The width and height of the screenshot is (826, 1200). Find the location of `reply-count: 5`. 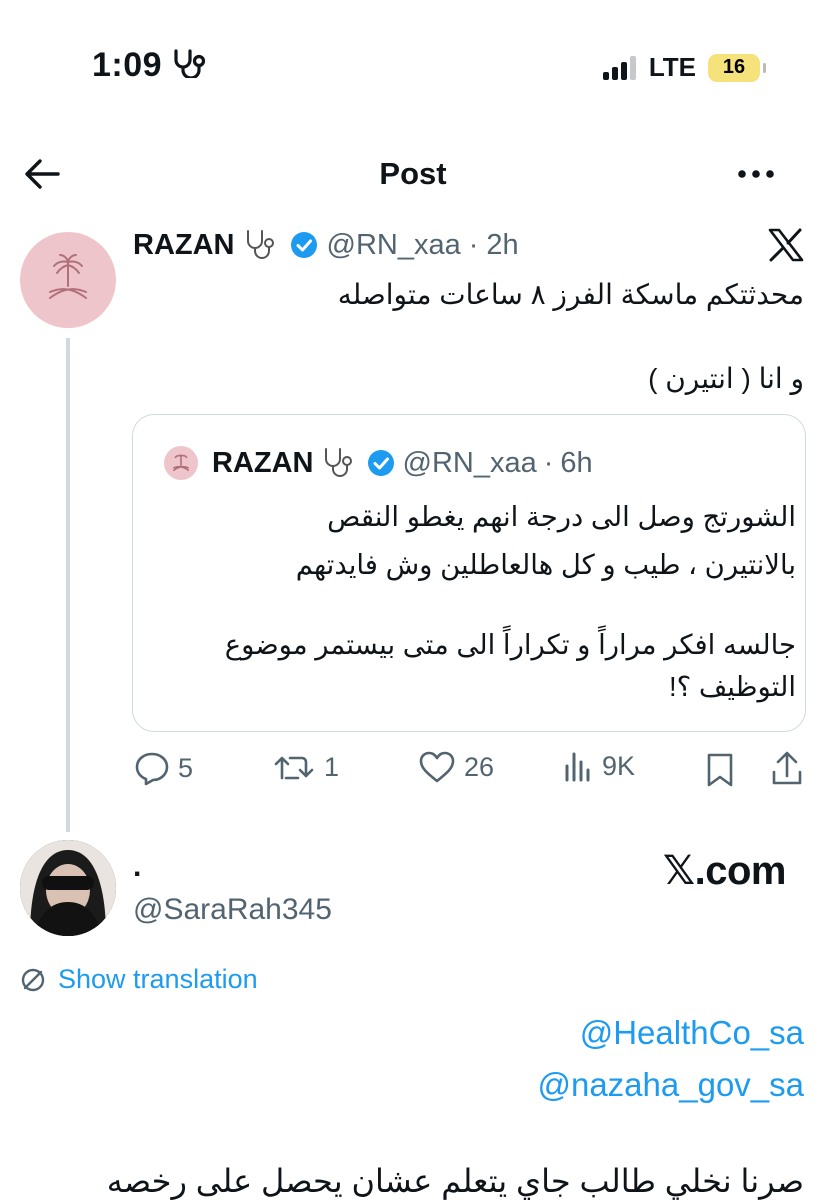

reply-count: 5 is located at coordinates (186, 767).